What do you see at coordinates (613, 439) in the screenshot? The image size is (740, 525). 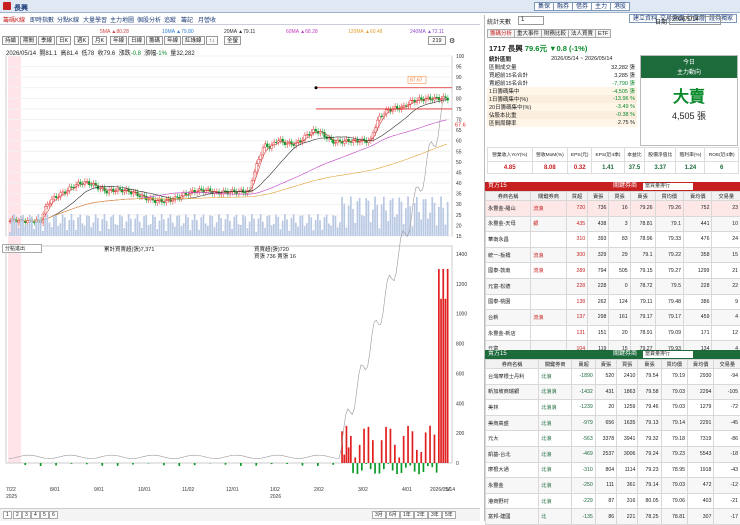 I see `table-row: 元大北浪-5633378394179.3279.187319-86` at bounding box center [613, 439].